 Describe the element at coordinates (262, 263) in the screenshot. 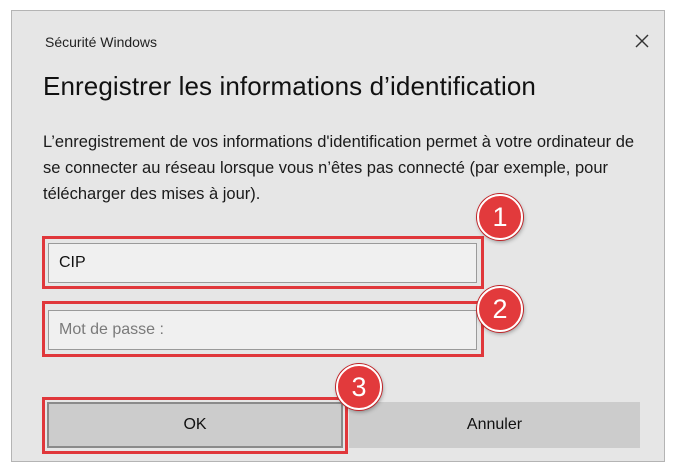

I see `username-field` at that location.